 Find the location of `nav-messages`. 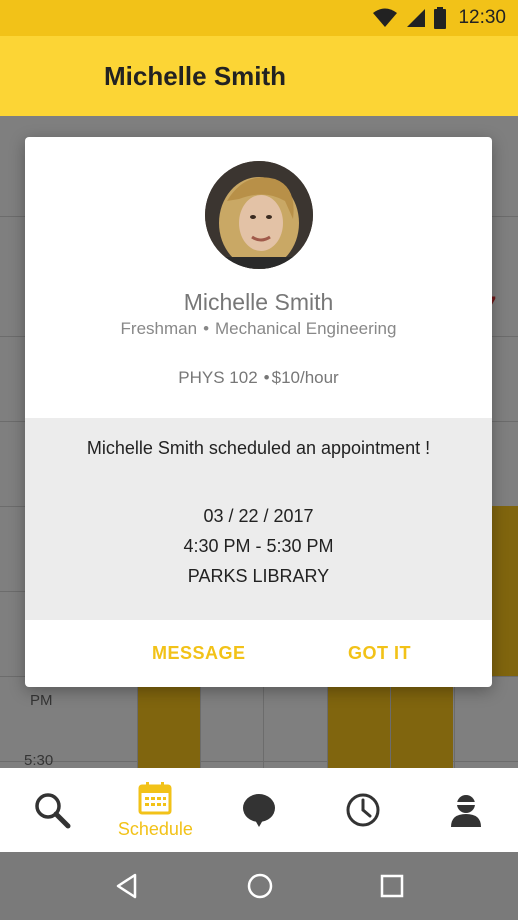

nav-messages is located at coordinates (259, 810).